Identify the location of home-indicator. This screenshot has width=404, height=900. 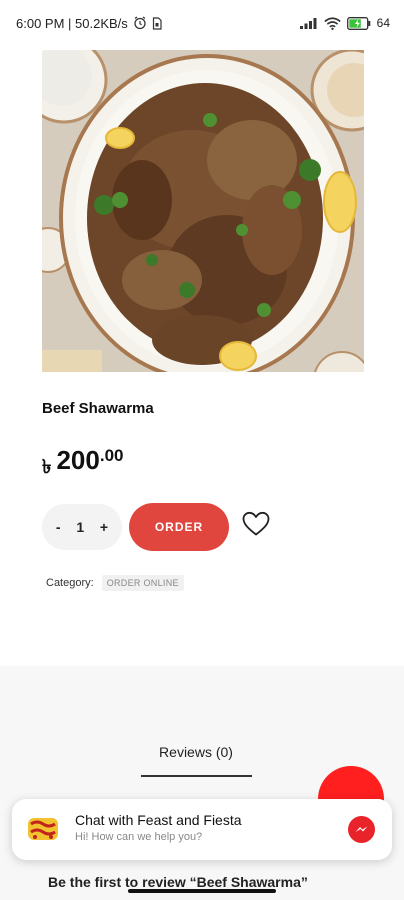
(202, 891).